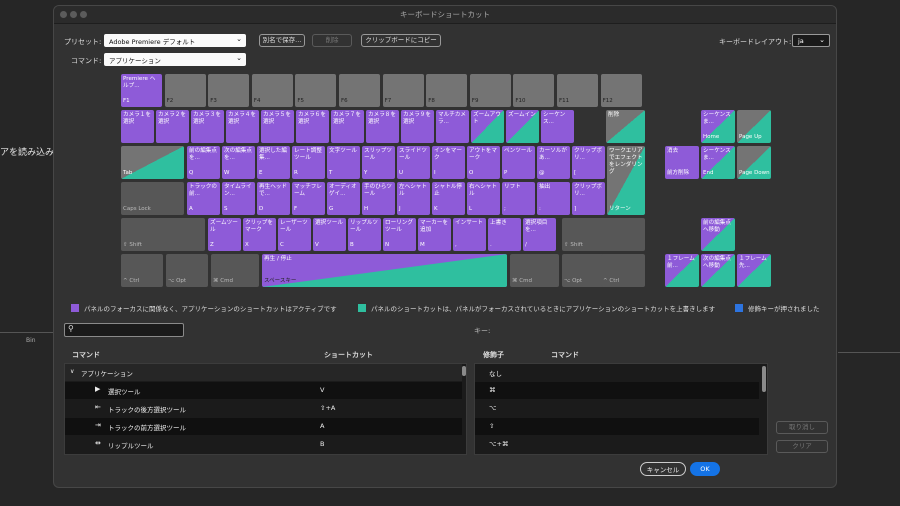  Describe the element at coordinates (626, 180) in the screenshot. I see `key-return: ワークエリアでエフェクトをレンダリング リターン` at that location.